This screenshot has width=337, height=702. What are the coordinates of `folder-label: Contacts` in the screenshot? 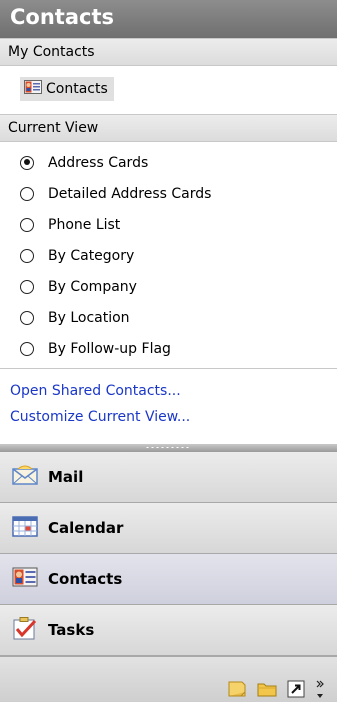 It's located at (77, 89).